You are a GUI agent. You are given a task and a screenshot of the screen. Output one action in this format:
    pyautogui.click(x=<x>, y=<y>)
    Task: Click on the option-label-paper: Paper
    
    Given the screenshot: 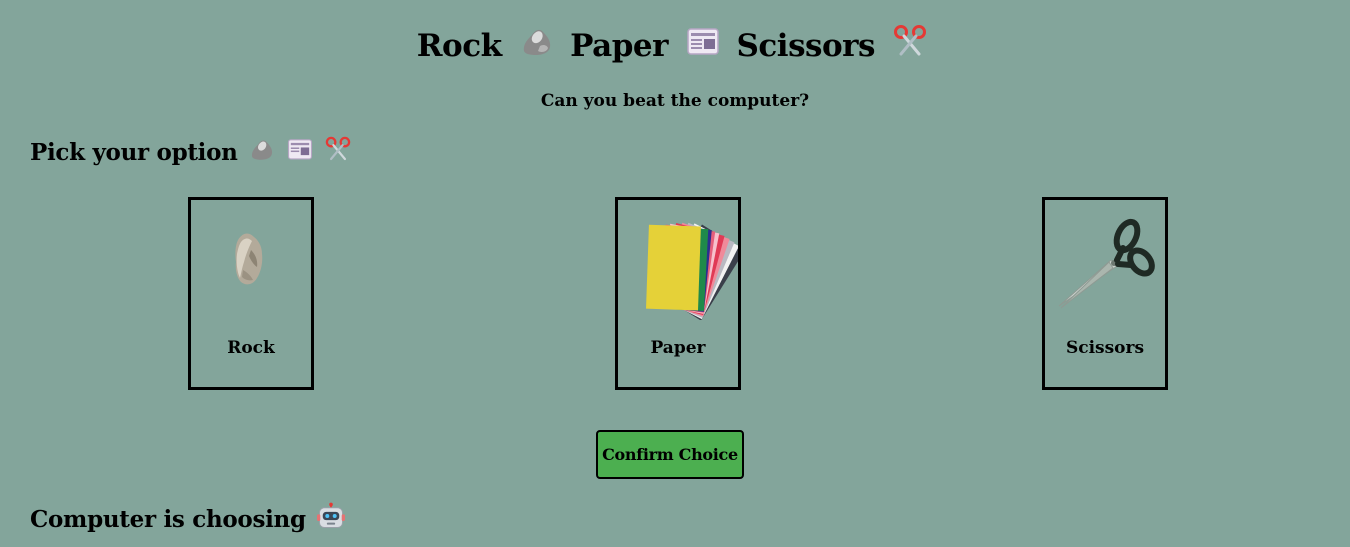 What is the action you would take?
    pyautogui.click(x=678, y=348)
    